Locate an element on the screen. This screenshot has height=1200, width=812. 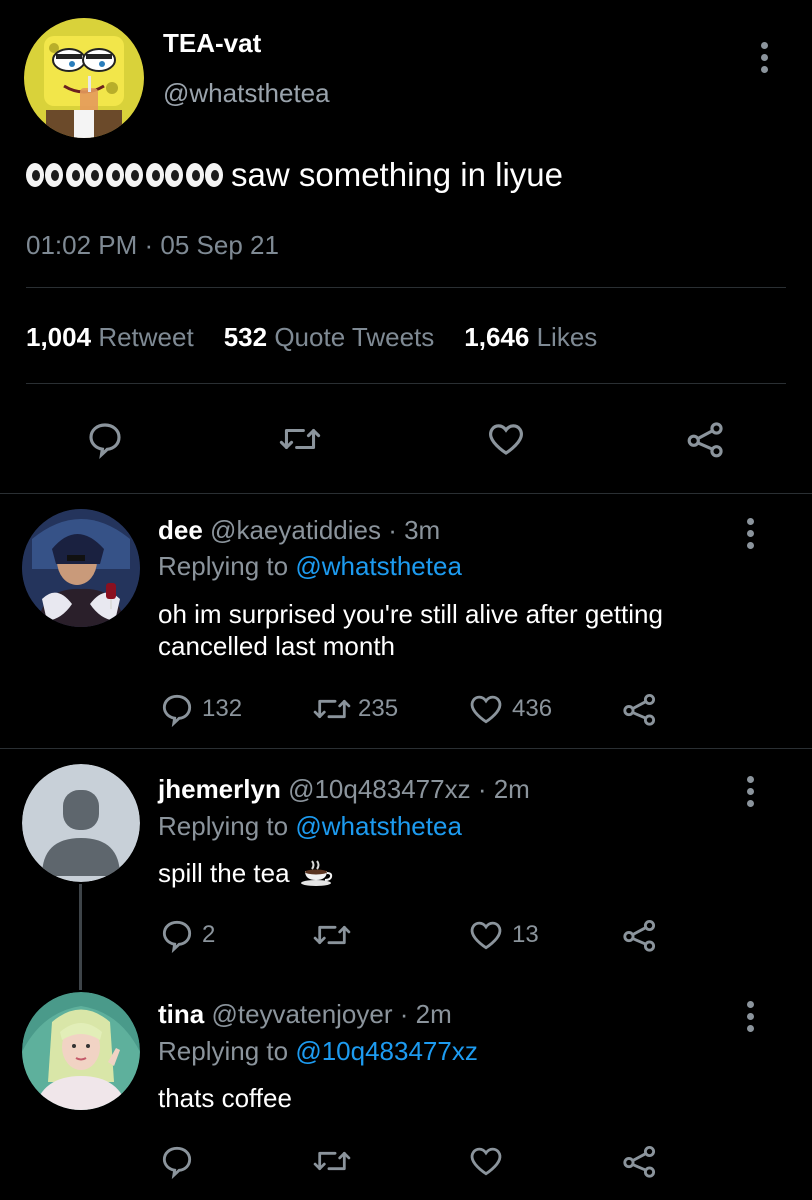
reply-display-name: dee is located at coordinates (180, 530).